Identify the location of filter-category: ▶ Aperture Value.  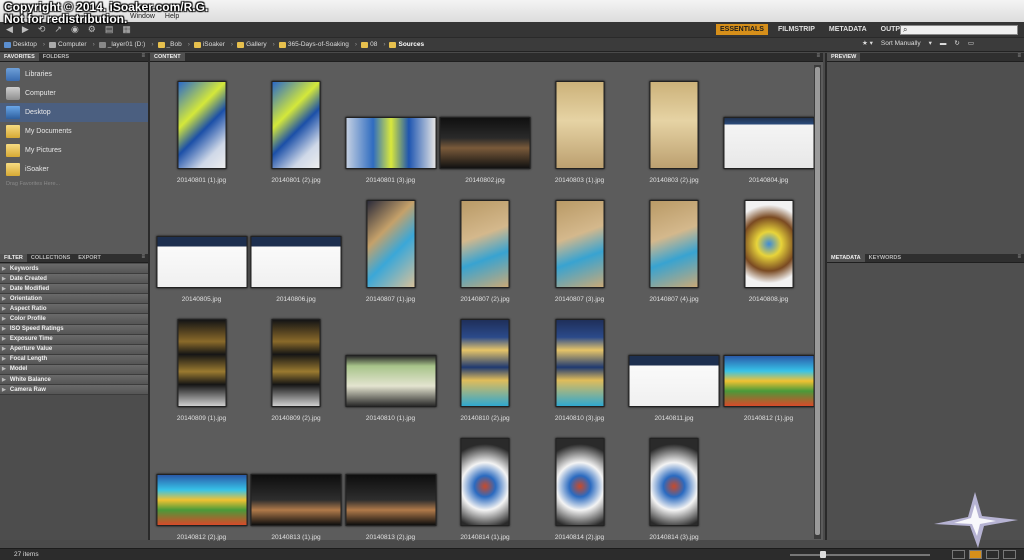
(74, 349).